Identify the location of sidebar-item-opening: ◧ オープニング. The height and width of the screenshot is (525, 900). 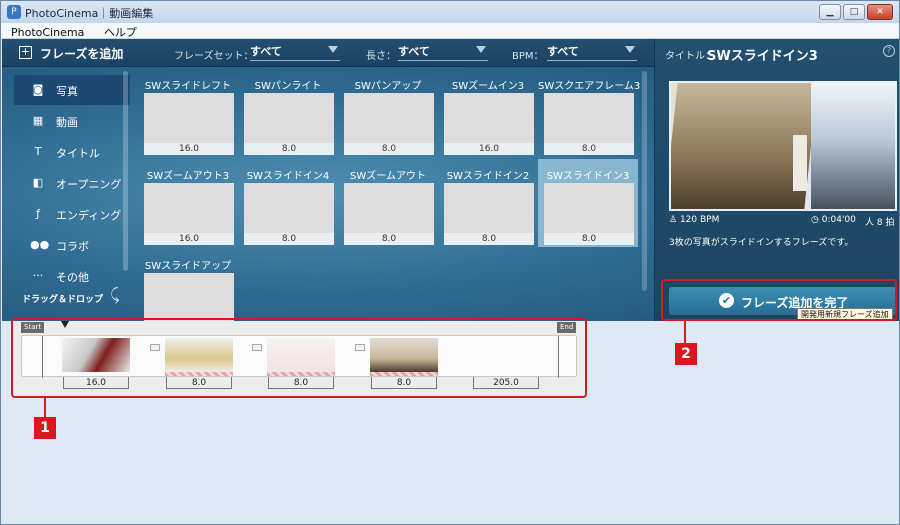
(72, 183).